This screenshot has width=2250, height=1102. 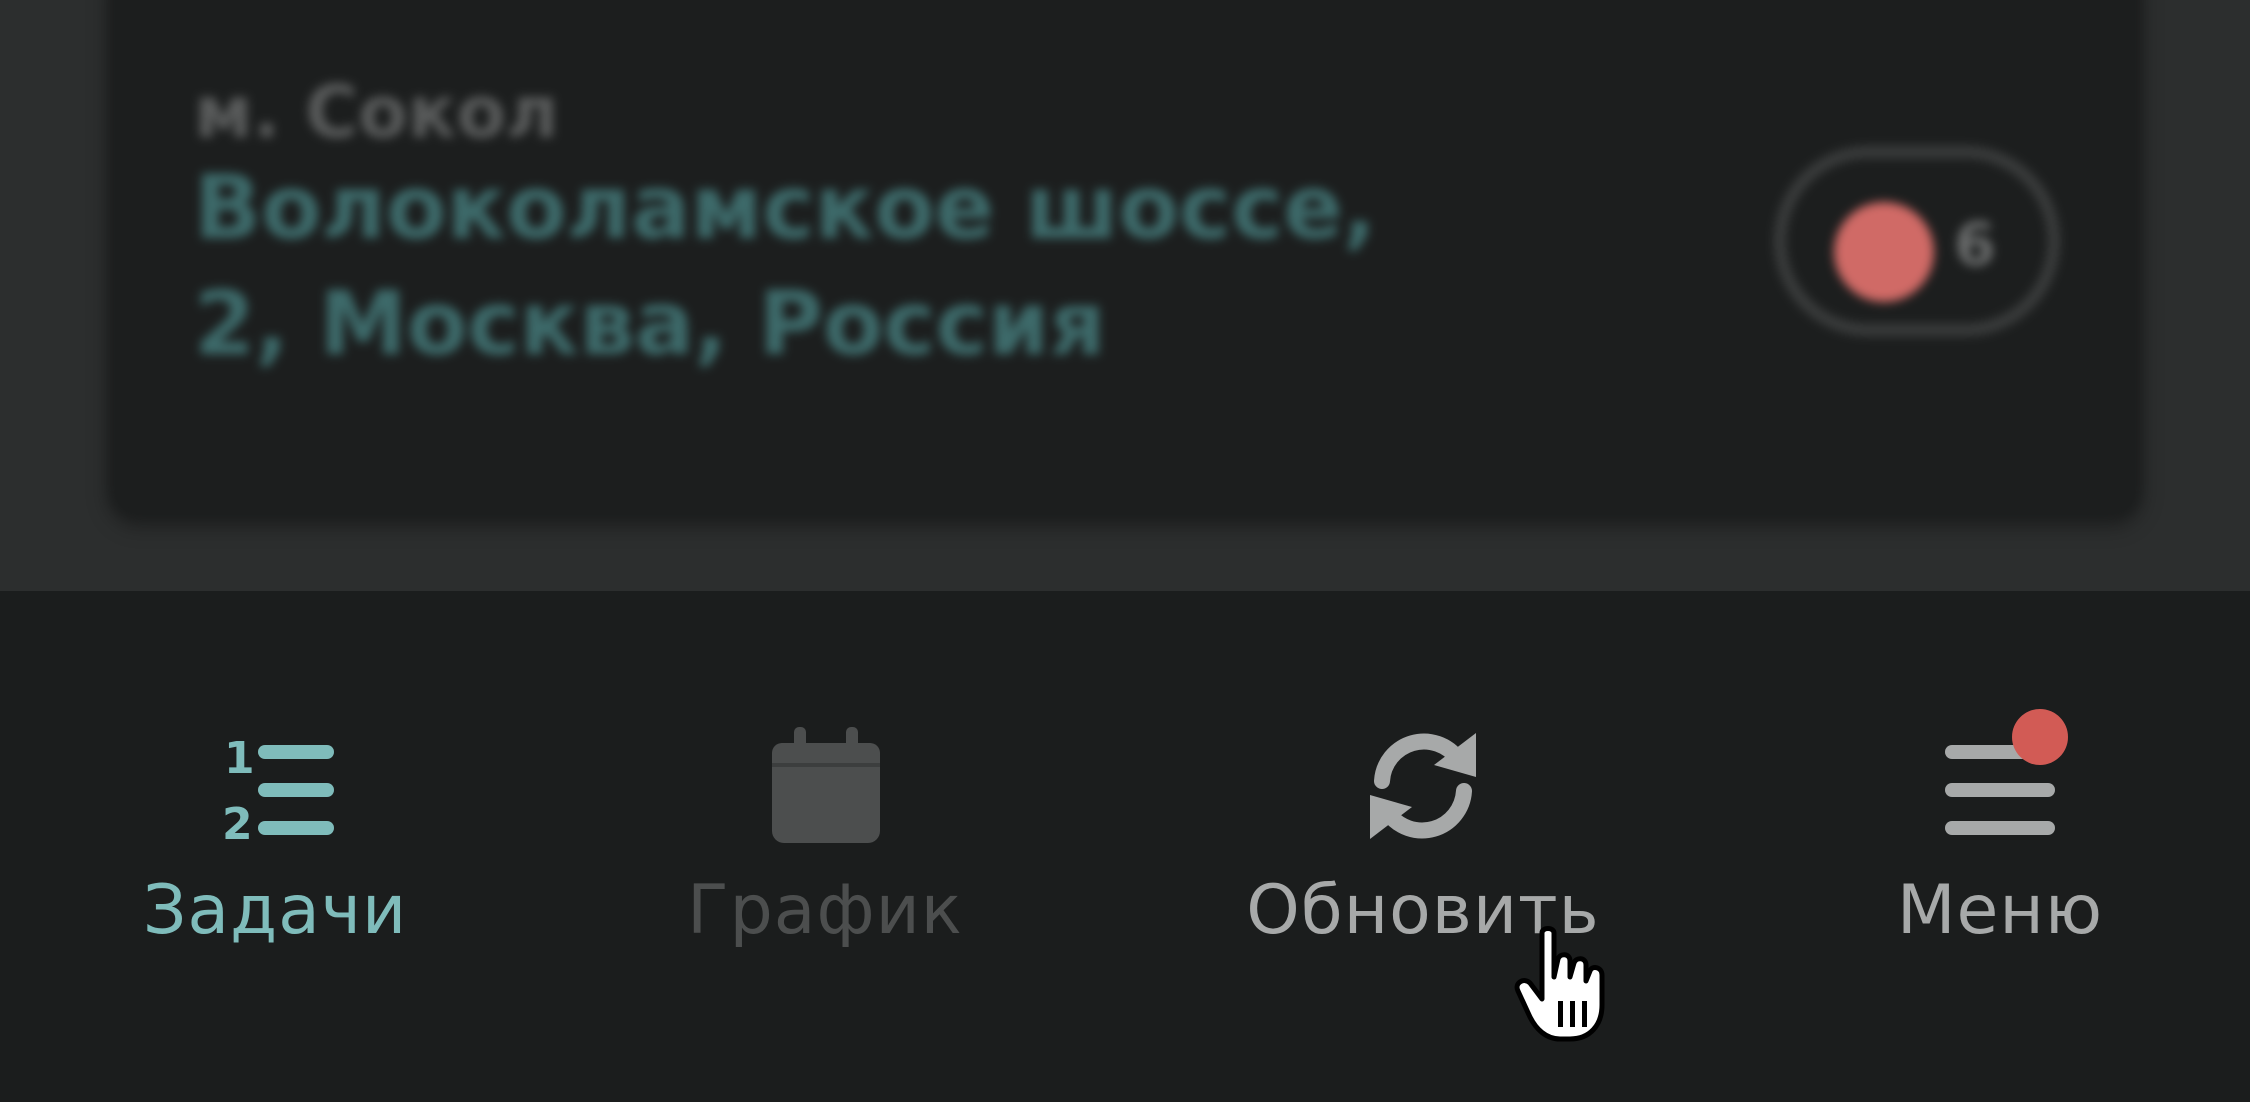 I want to click on svg-text: 1, so click(x=239, y=758).